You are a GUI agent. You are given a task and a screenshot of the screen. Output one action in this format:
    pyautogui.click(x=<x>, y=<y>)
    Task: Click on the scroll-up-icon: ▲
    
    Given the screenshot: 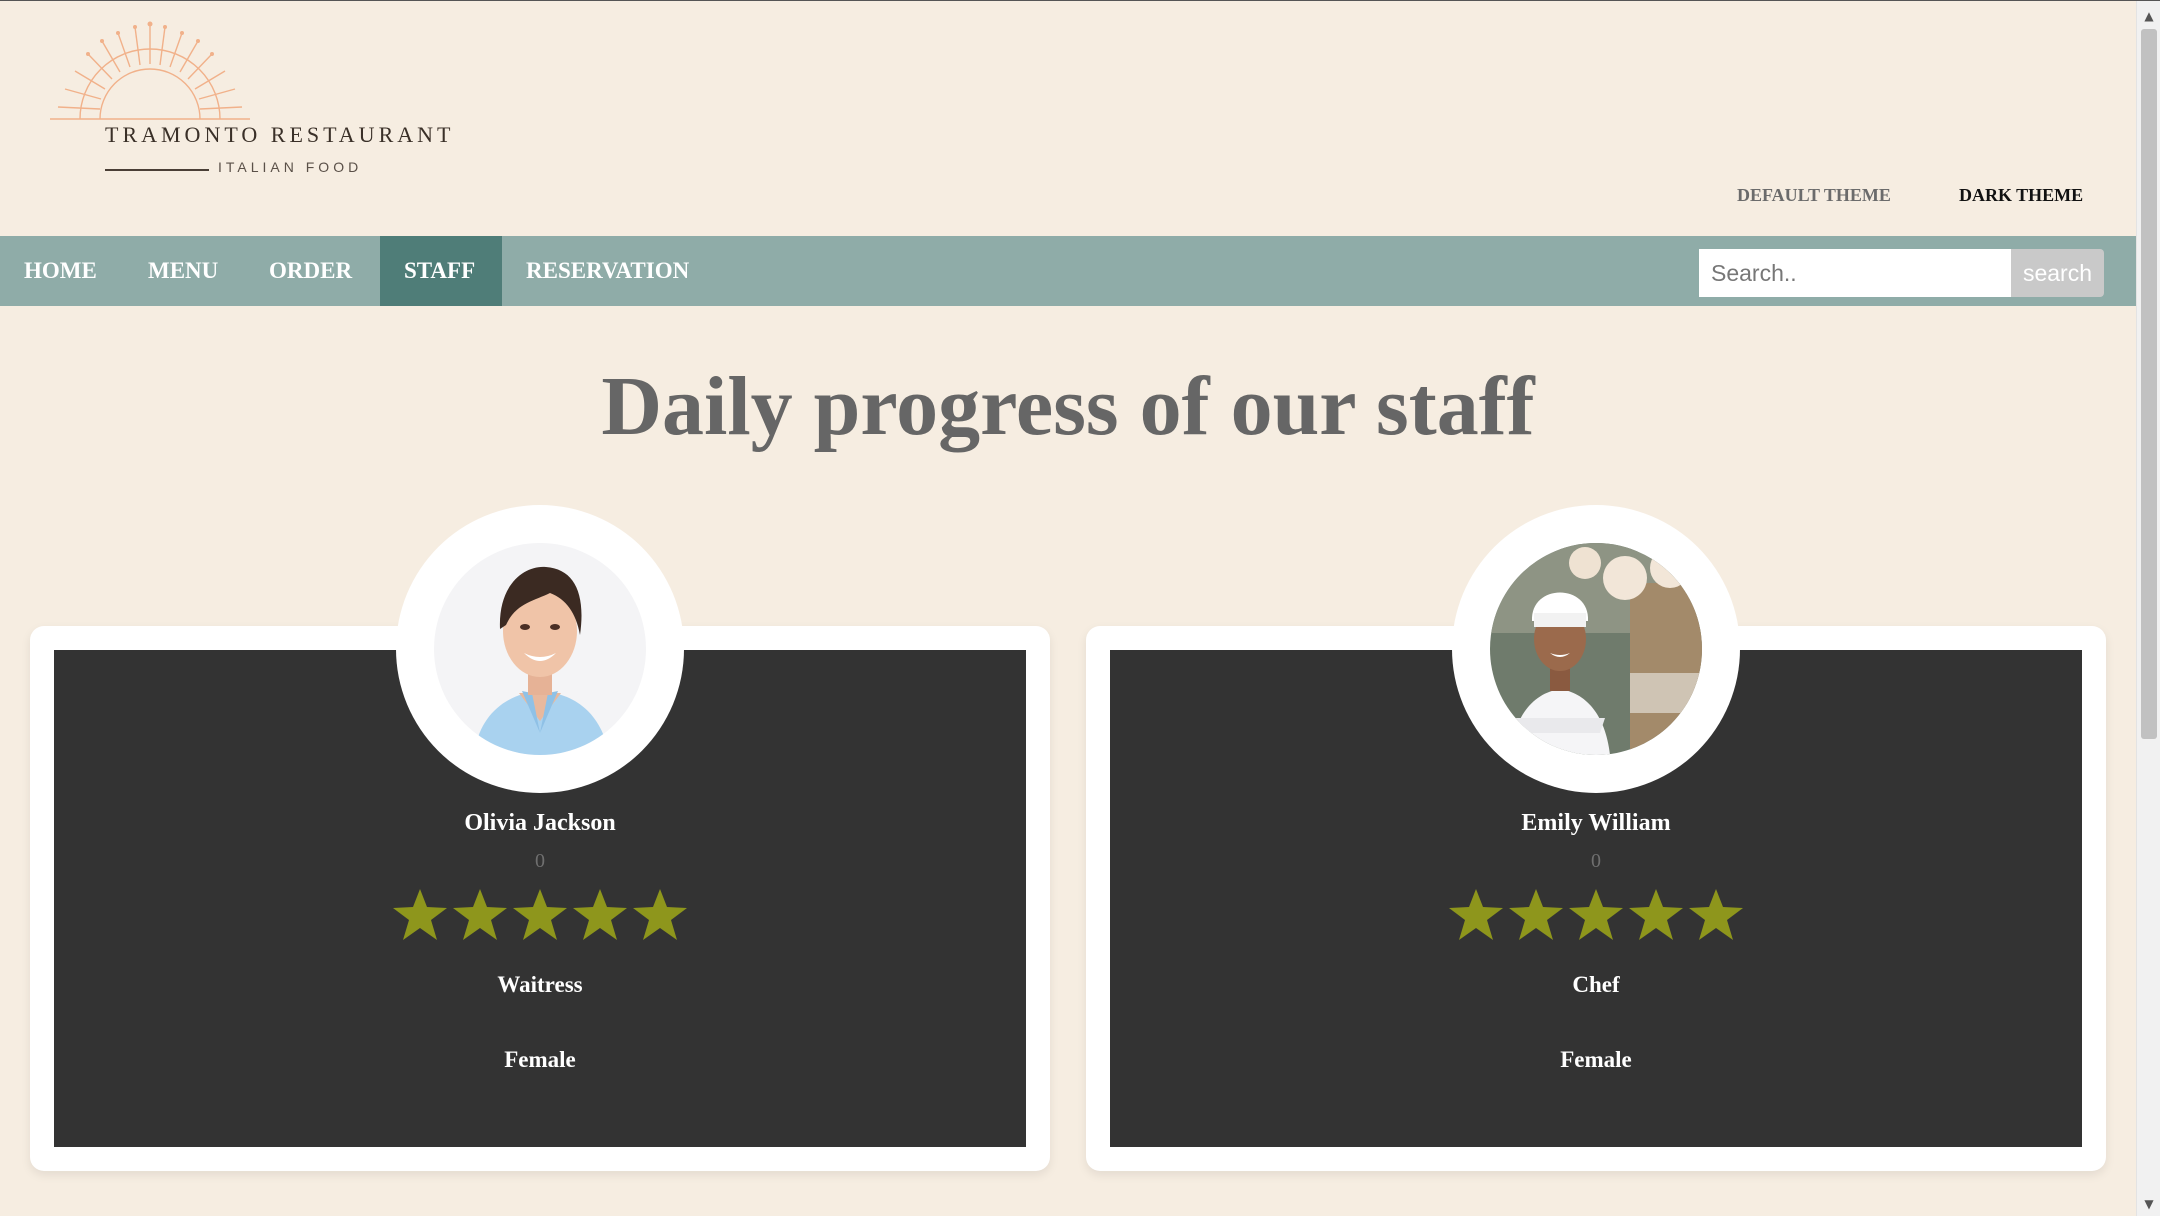 What is the action you would take?
    pyautogui.click(x=2148, y=16)
    